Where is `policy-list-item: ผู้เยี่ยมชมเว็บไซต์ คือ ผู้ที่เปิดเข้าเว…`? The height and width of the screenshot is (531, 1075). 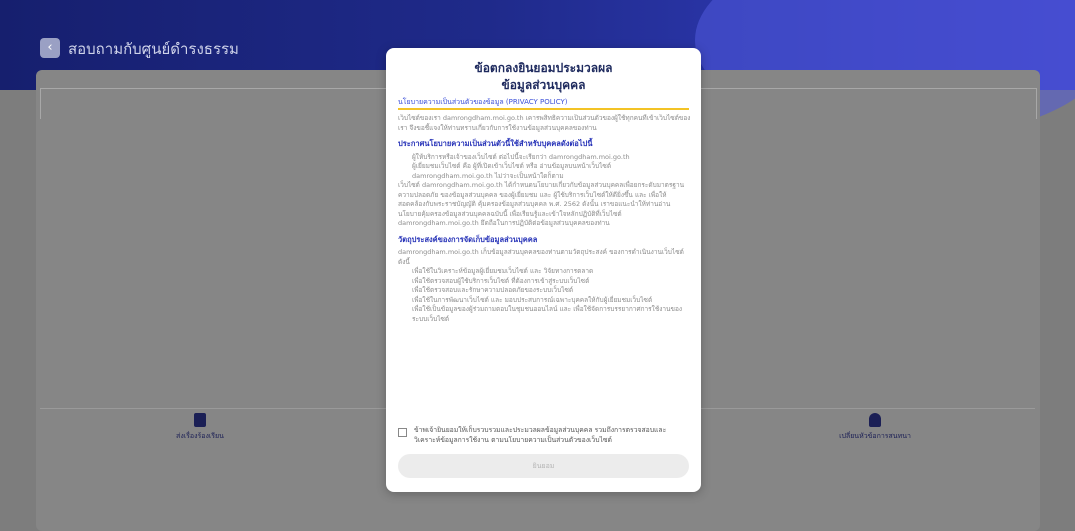
policy-list-item: ผู้เยี่ยมชมเว็บไซต์ คือ ผู้ที่เปิดเข้าเว… is located at coordinates (512, 171).